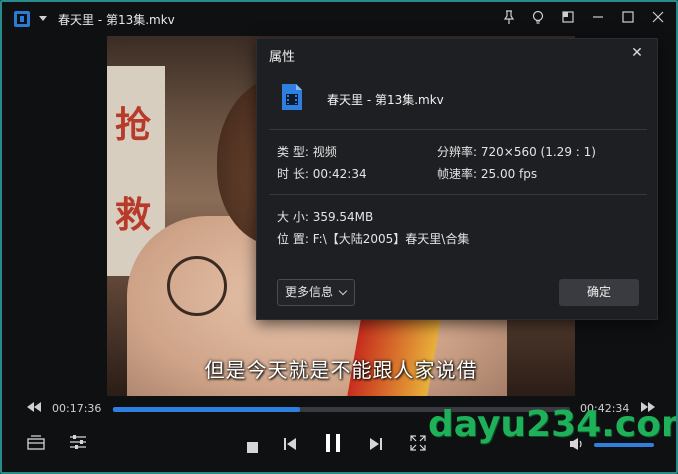  Describe the element at coordinates (538, 152) in the screenshot. I see `resolution-value: 720×560 (1.29 : 1)` at that location.